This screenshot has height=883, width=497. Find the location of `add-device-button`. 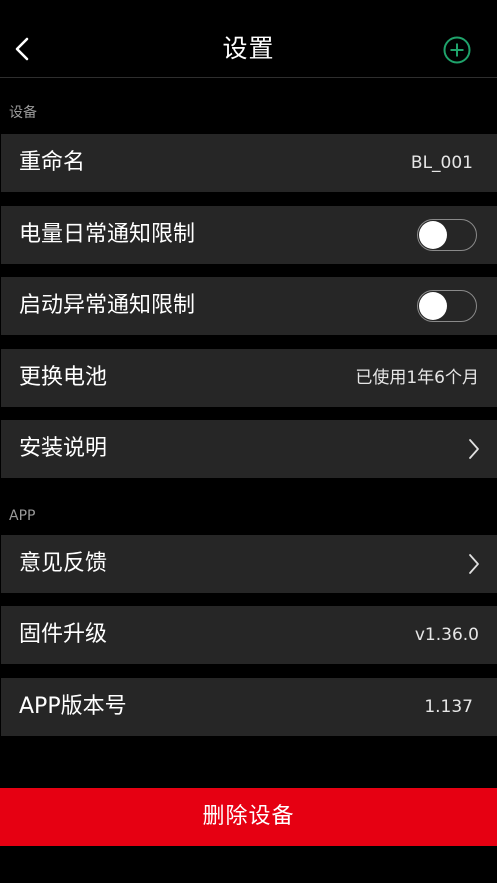

add-device-button is located at coordinates (457, 50).